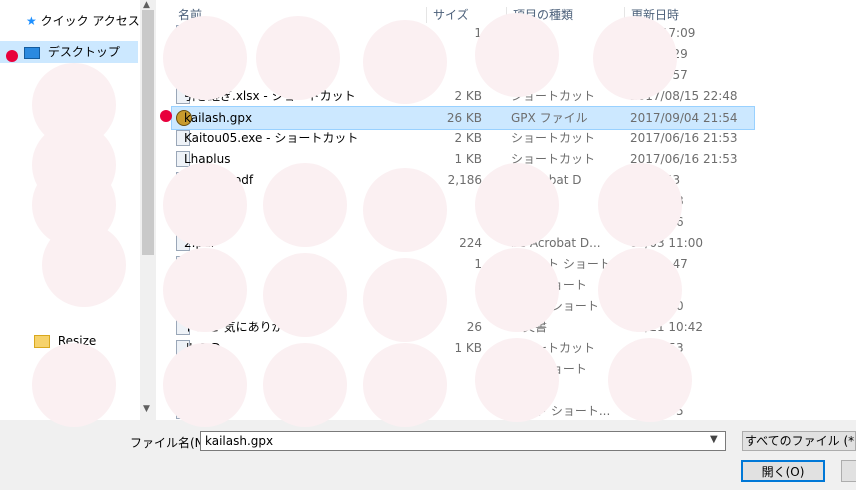  I want to click on file-size: 26 KB, so click(464, 118).